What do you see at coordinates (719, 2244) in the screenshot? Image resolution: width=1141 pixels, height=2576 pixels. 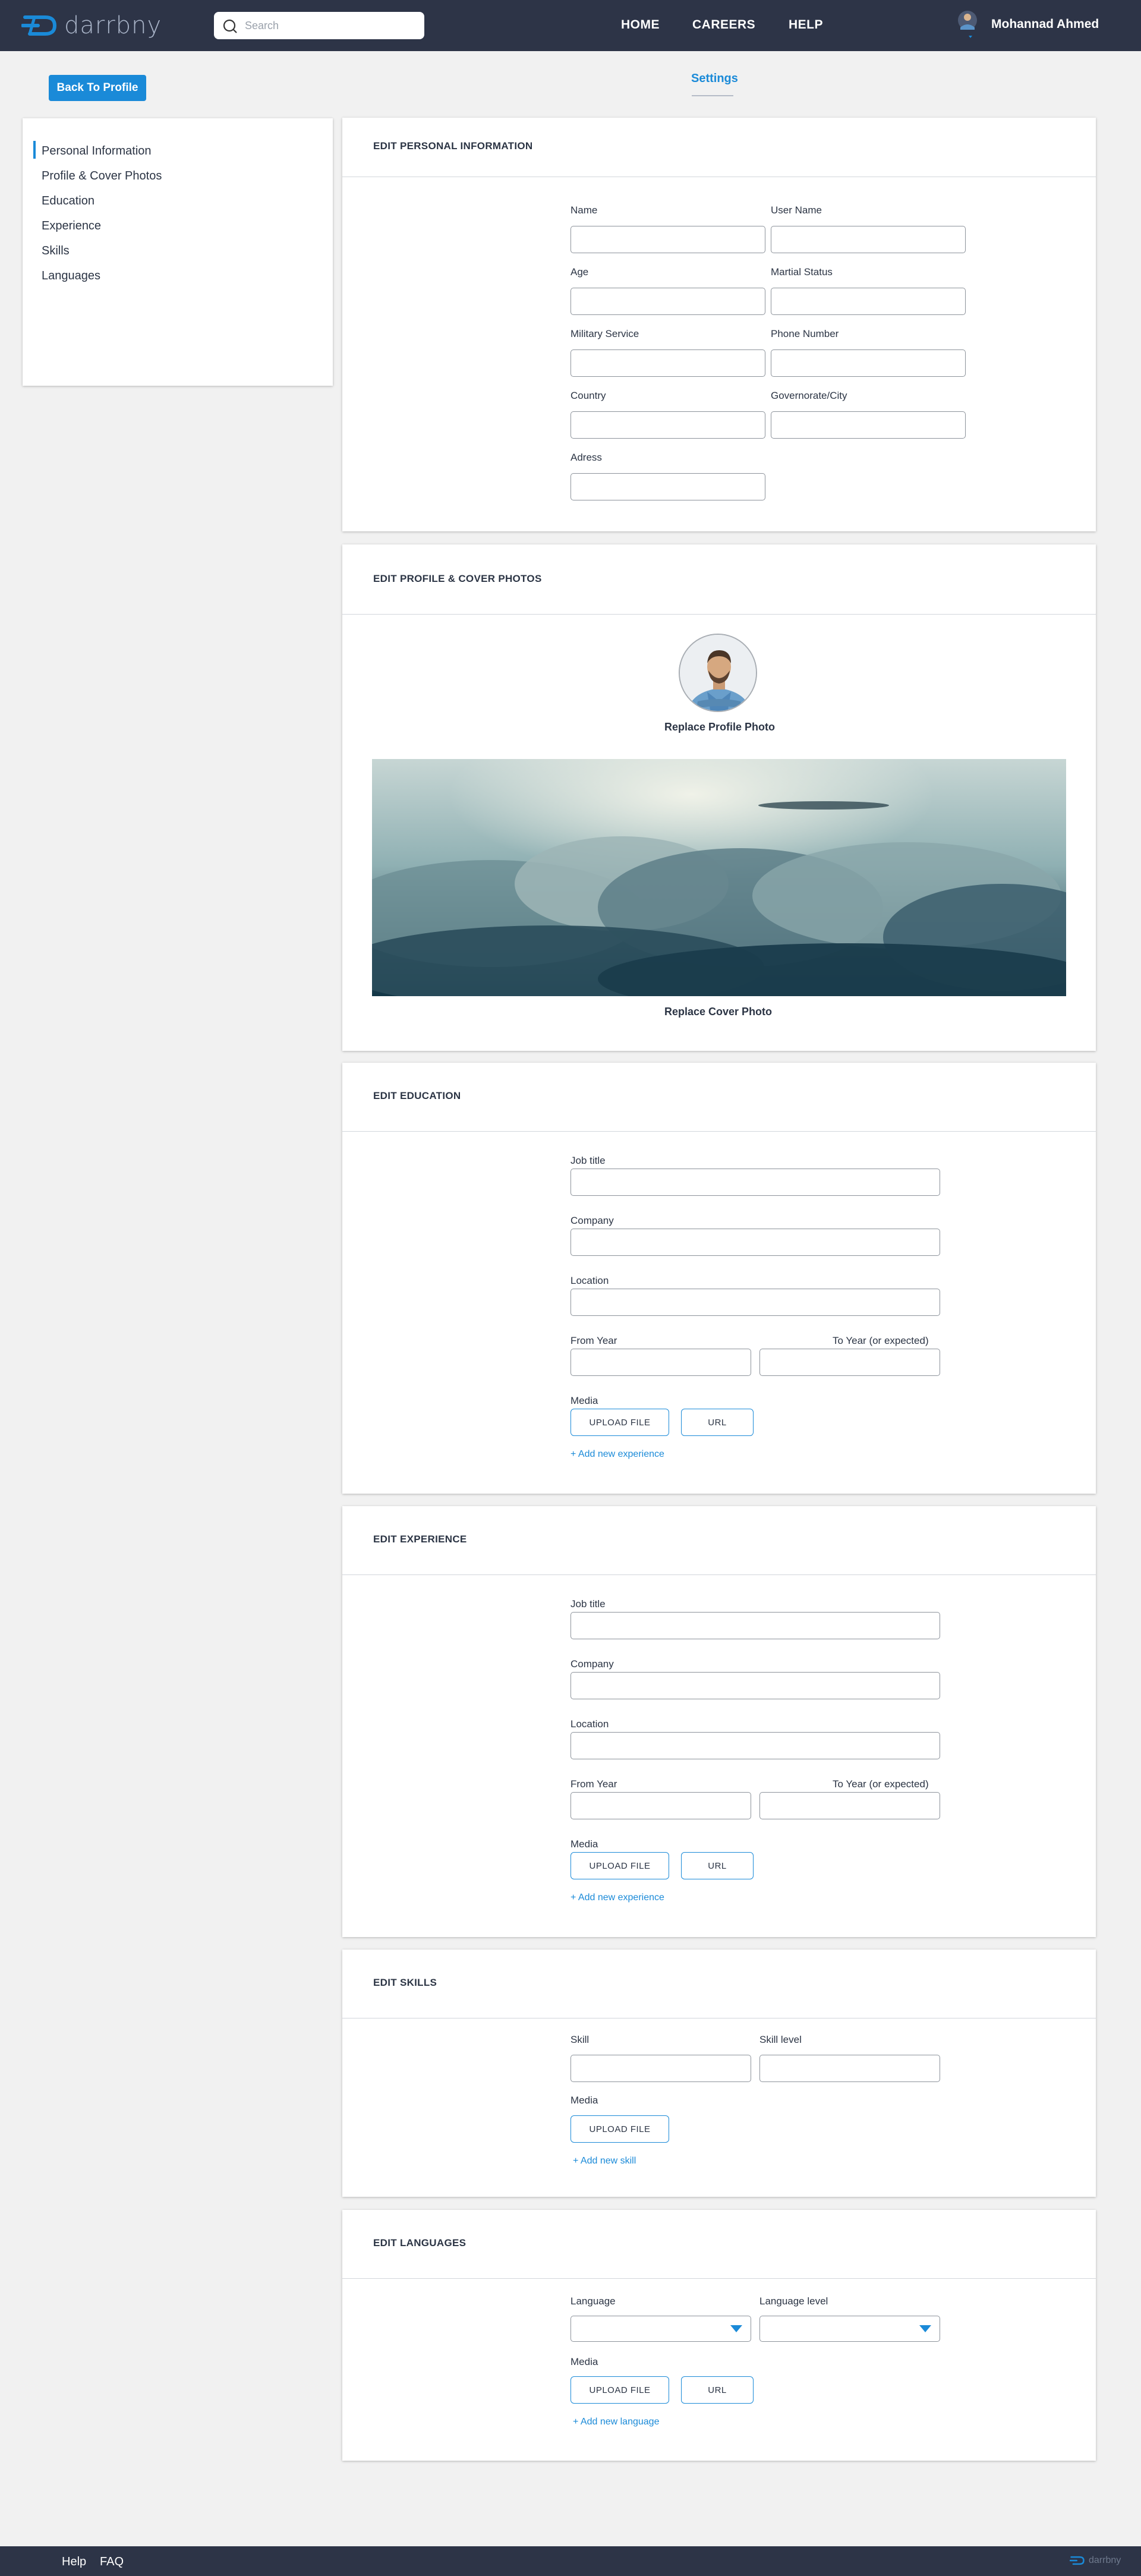 I see `card-header: EDIT LANGUAGES` at bounding box center [719, 2244].